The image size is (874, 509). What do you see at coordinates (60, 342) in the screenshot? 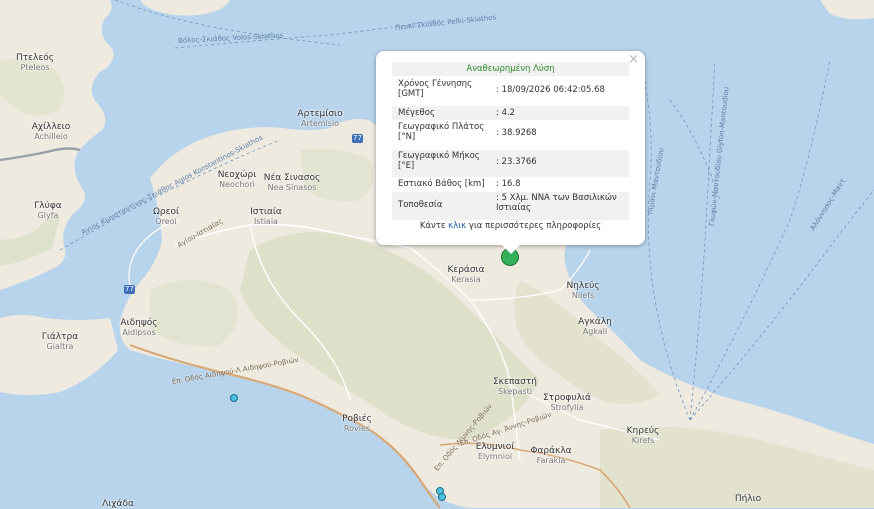
I see `place-label: Γιάλτρα Gialtra` at bounding box center [60, 342].